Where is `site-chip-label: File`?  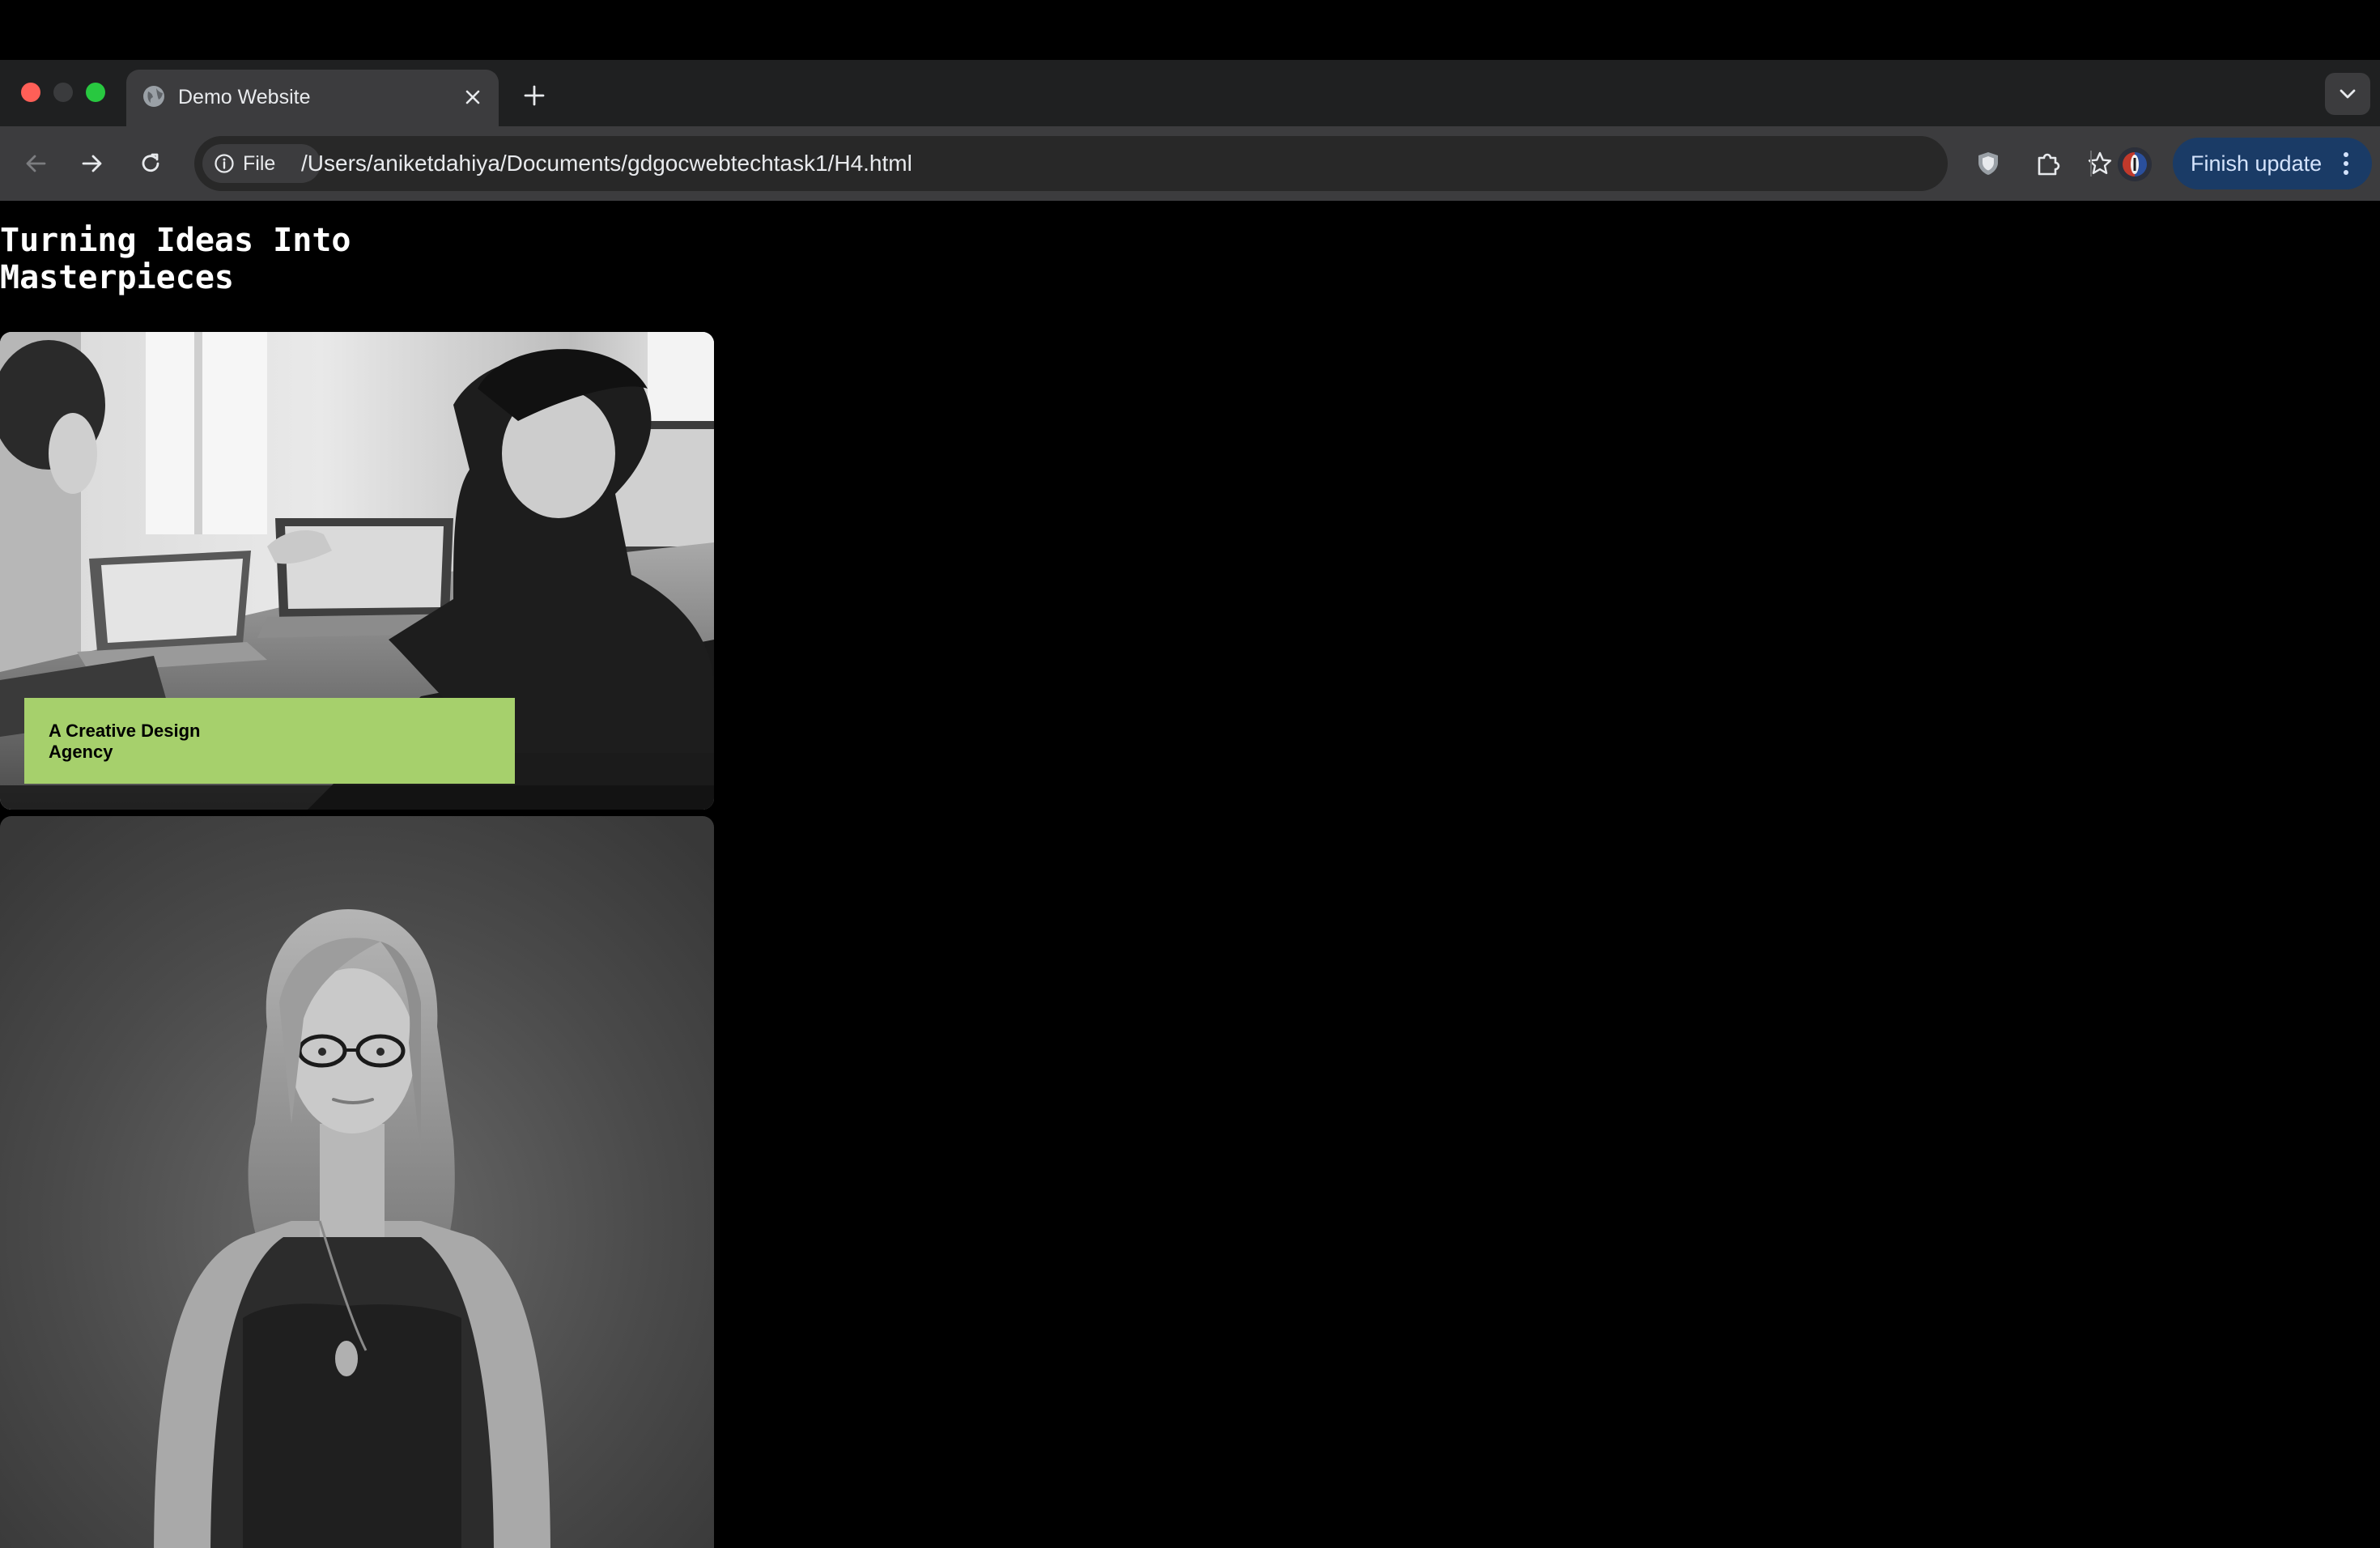 site-chip-label: File is located at coordinates (259, 163).